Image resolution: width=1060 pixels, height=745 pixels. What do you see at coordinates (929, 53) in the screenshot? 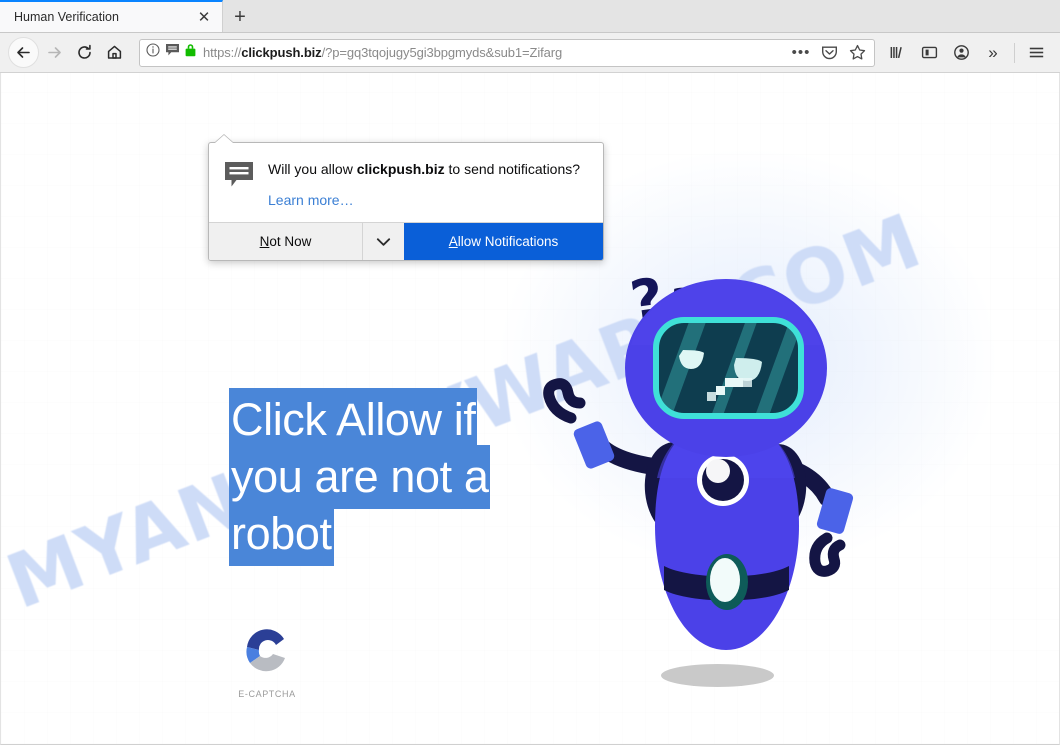
I see `sidebar-icon` at bounding box center [929, 53].